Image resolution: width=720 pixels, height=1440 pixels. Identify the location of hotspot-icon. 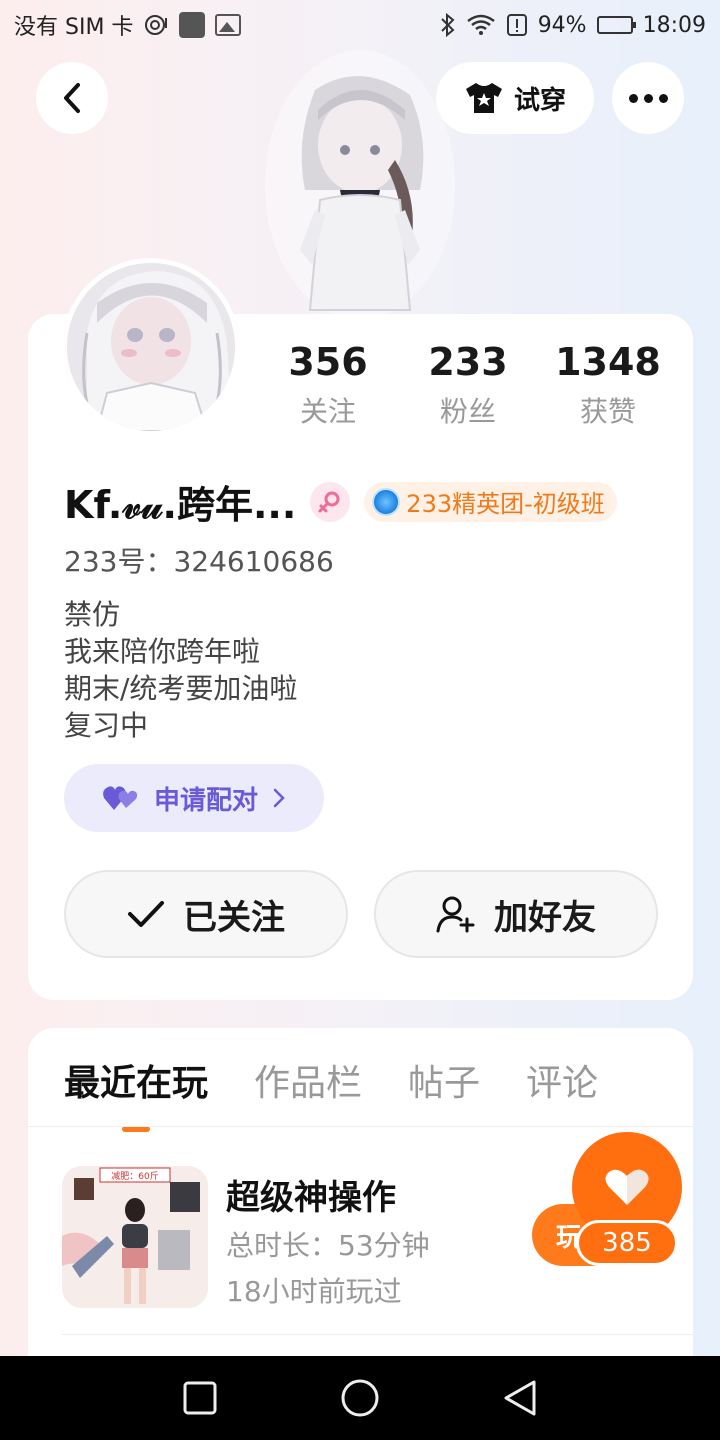
(156, 25).